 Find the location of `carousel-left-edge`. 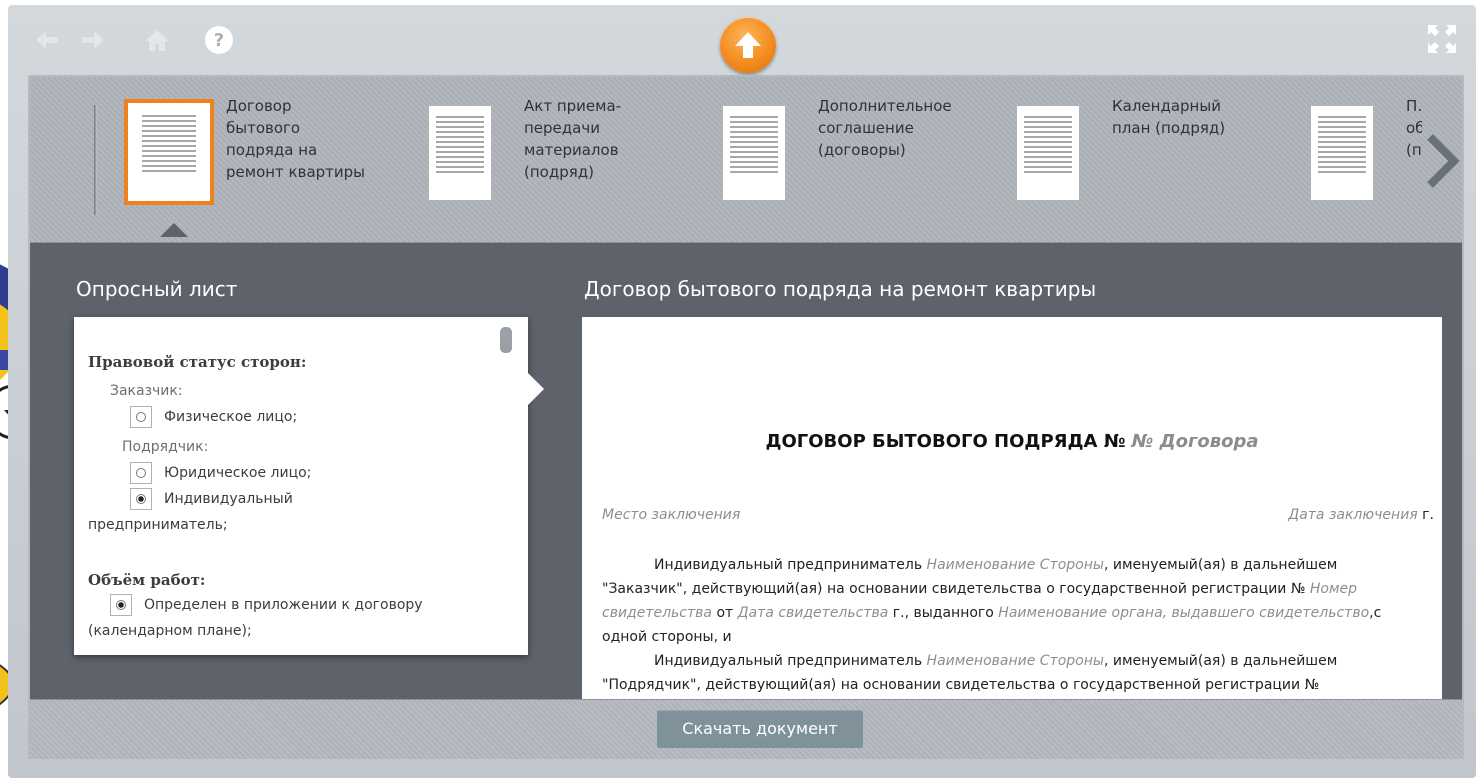

carousel-left-edge is located at coordinates (95, 160).